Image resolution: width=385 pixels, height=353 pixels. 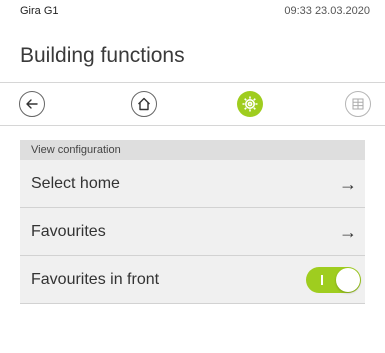 I want to click on grid-icon, so click(x=358, y=104).